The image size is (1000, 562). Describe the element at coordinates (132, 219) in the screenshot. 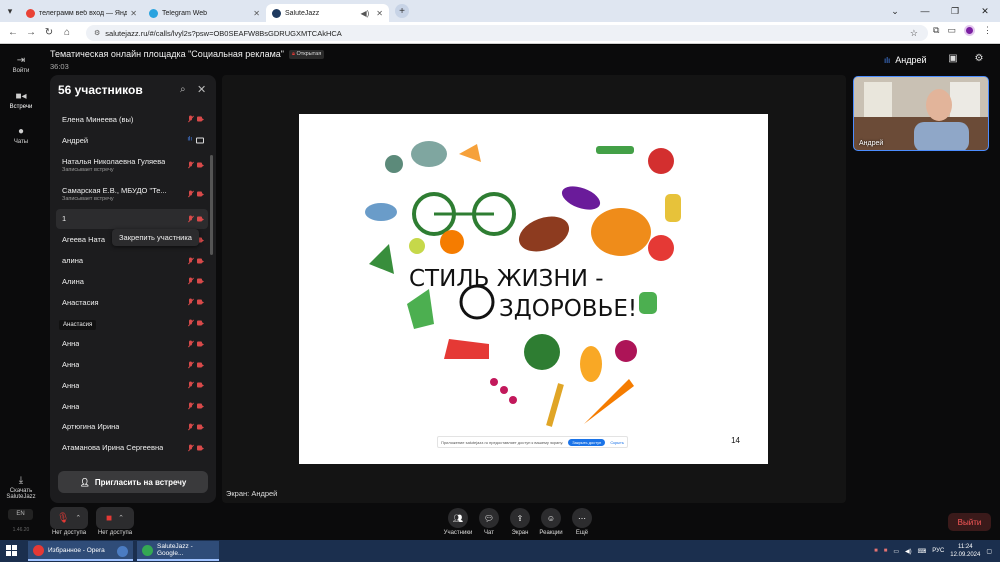

I see `participant-row: 1` at that location.